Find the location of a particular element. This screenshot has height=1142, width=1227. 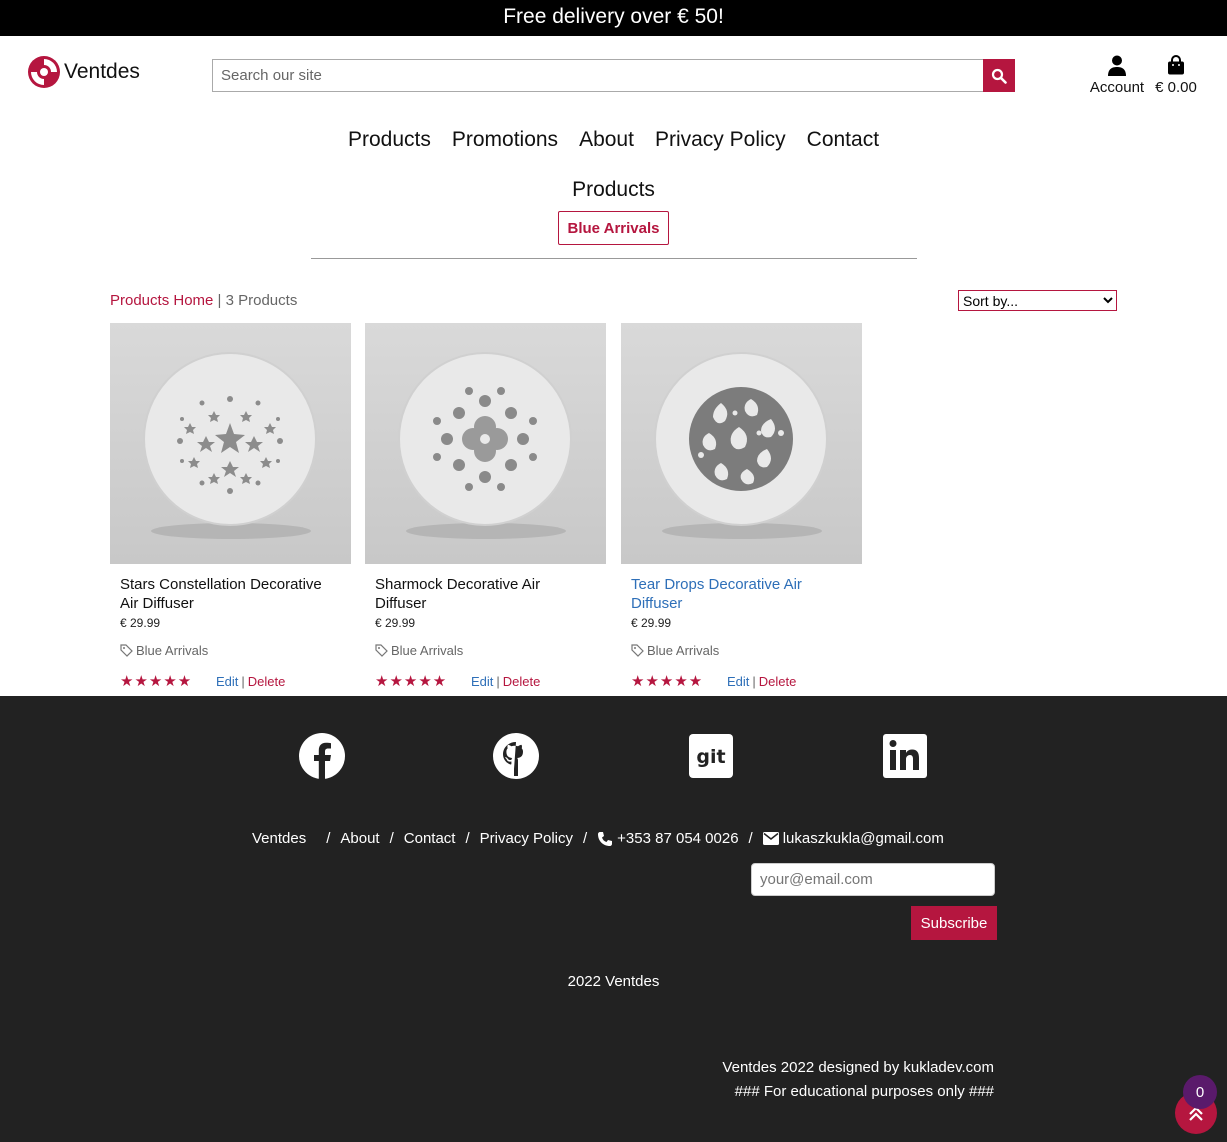

envelope-icon is located at coordinates (770, 838).